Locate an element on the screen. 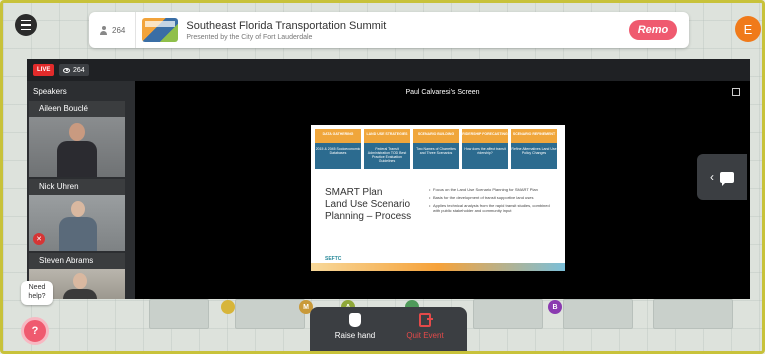 The width and height of the screenshot is (765, 354). user-avatar: E is located at coordinates (748, 29).